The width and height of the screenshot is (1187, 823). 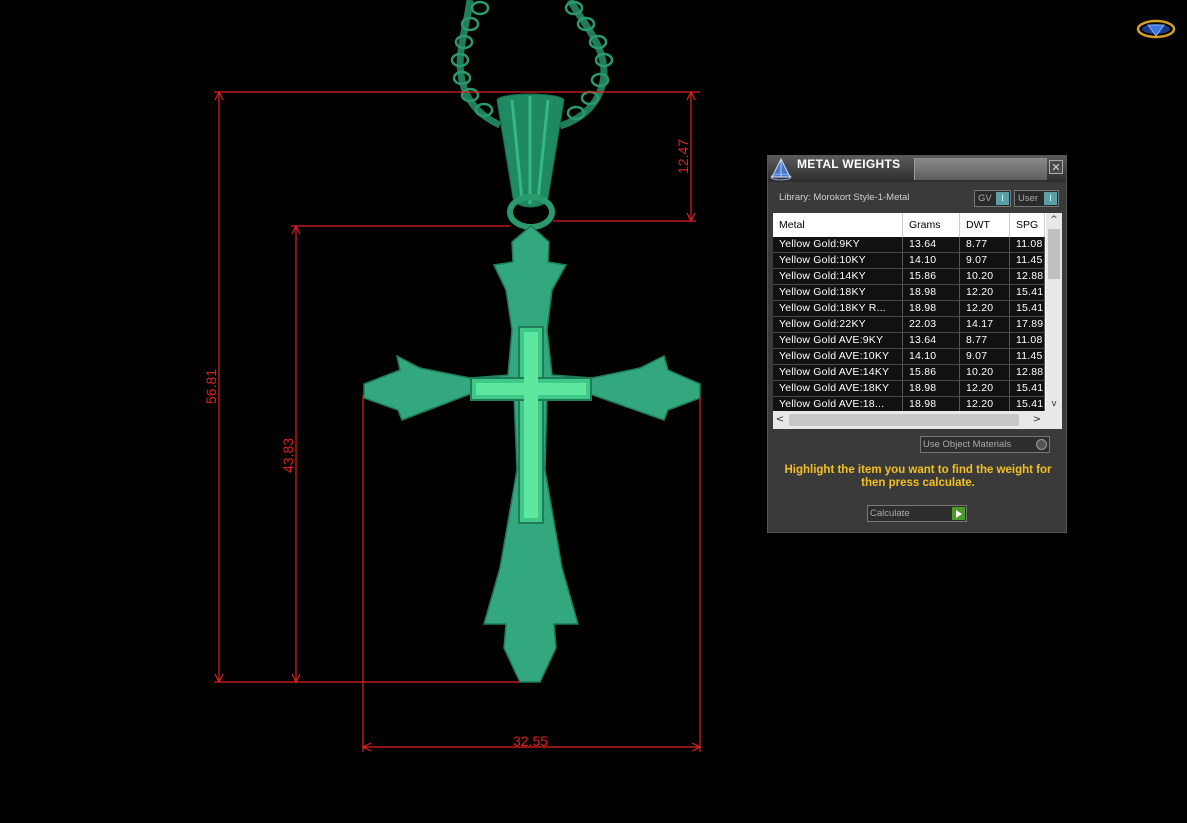 I want to click on table-row: Yellow Gold AVE:10KY 14.10 9.07 11.45, so click(x=909, y=357).